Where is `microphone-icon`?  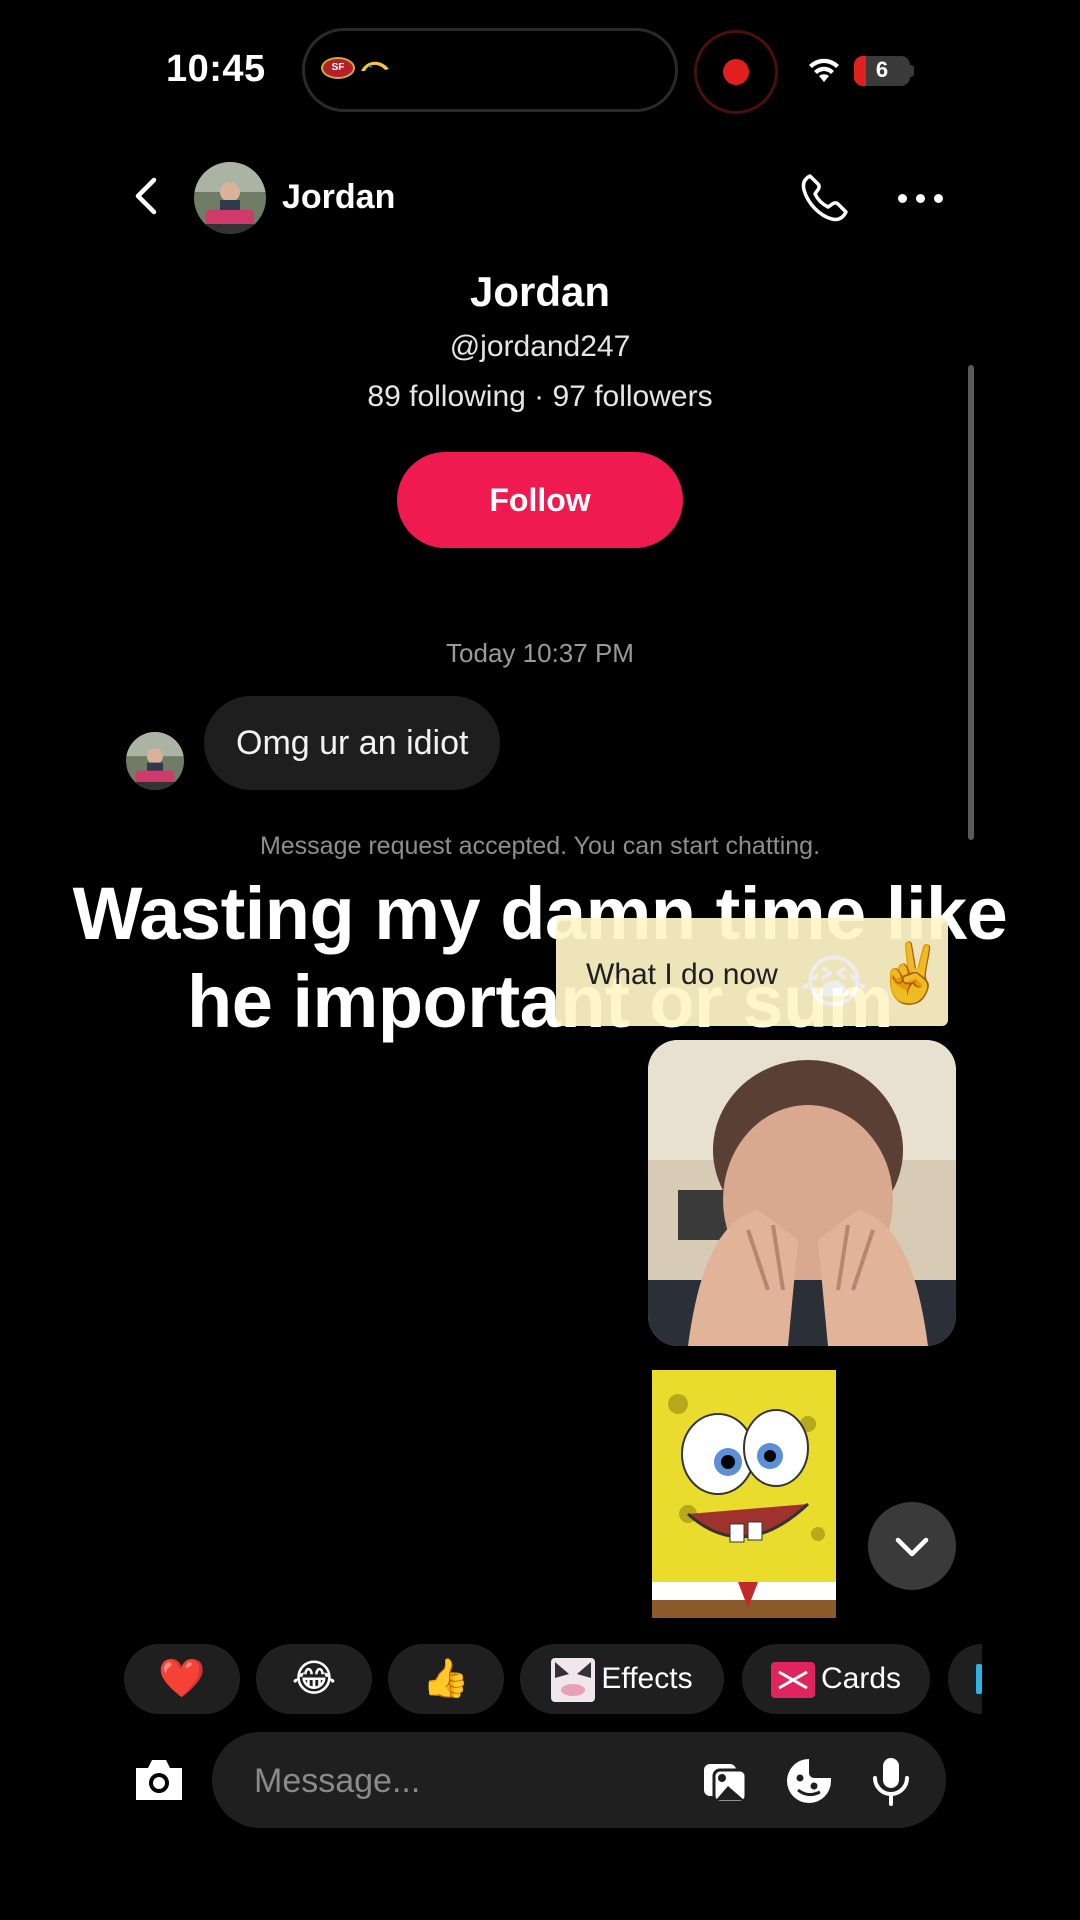
microphone-icon is located at coordinates (891, 1781).